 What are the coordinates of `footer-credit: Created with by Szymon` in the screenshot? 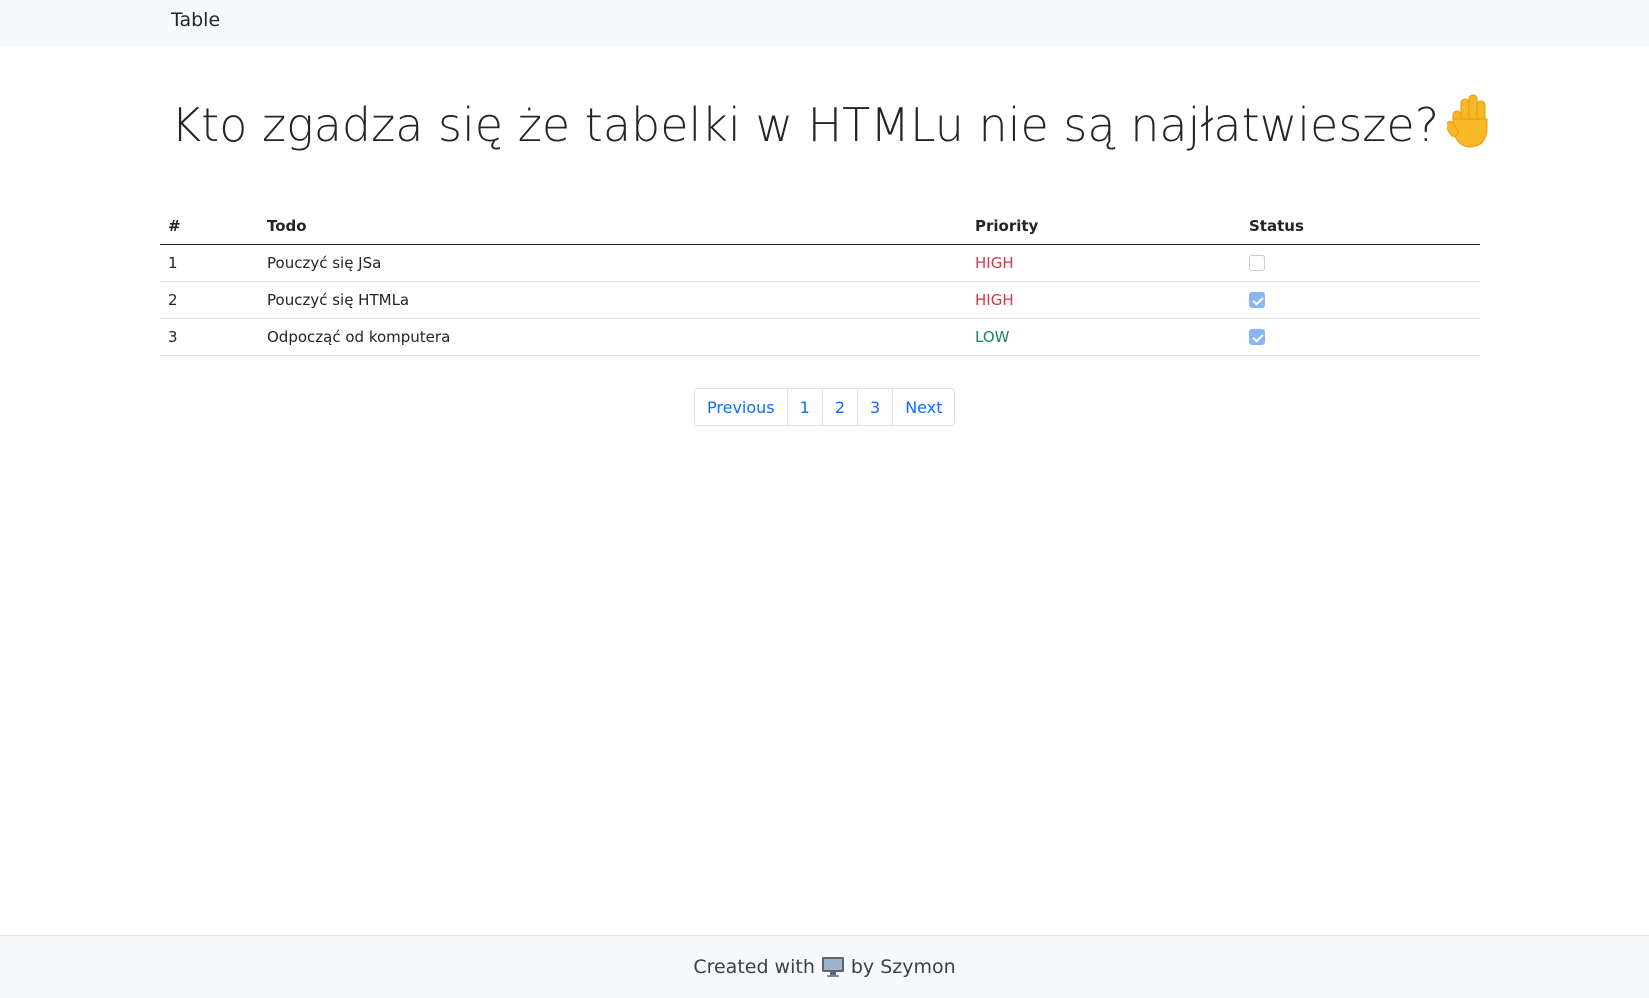 It's located at (824, 967).